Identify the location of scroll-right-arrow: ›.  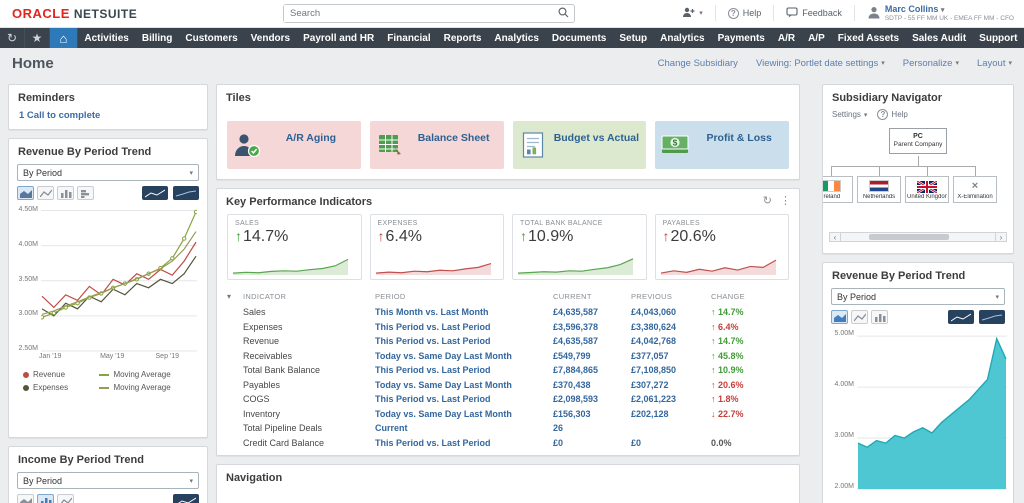
(1000, 237).